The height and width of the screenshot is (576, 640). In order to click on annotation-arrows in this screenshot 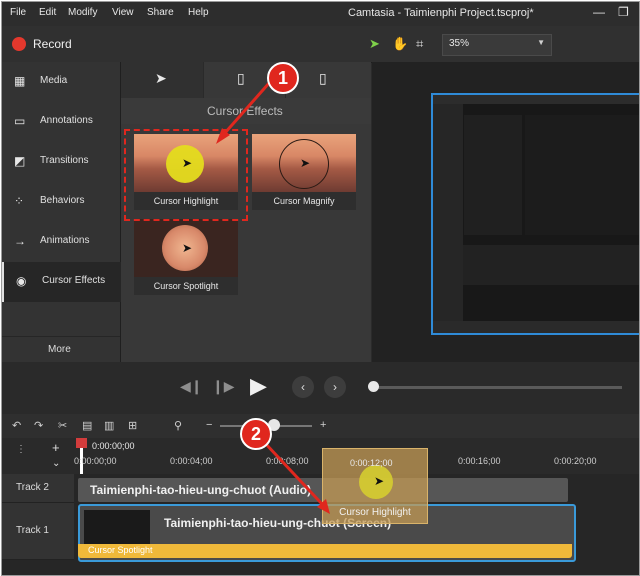, I will do `click(273, 297)`.